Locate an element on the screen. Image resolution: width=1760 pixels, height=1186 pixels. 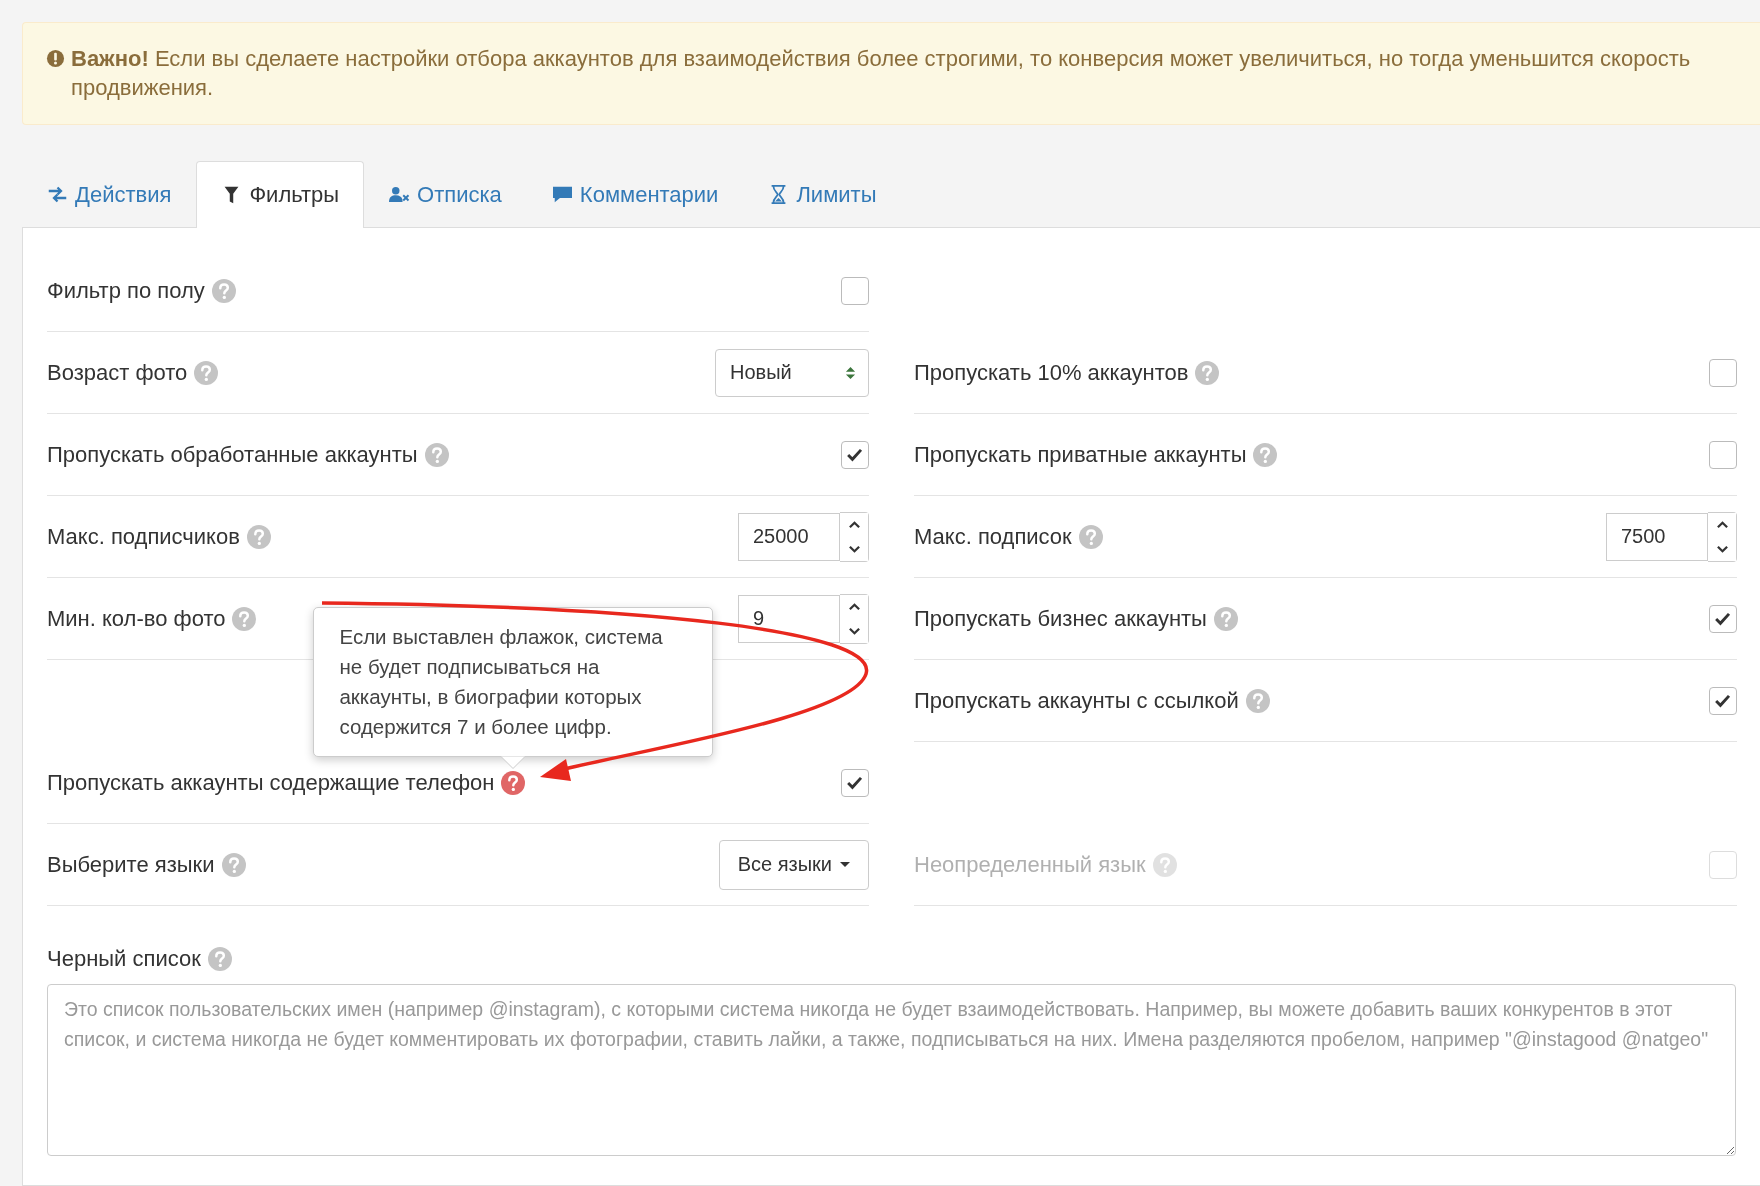
number-field: 25000 is located at coordinates (789, 536).